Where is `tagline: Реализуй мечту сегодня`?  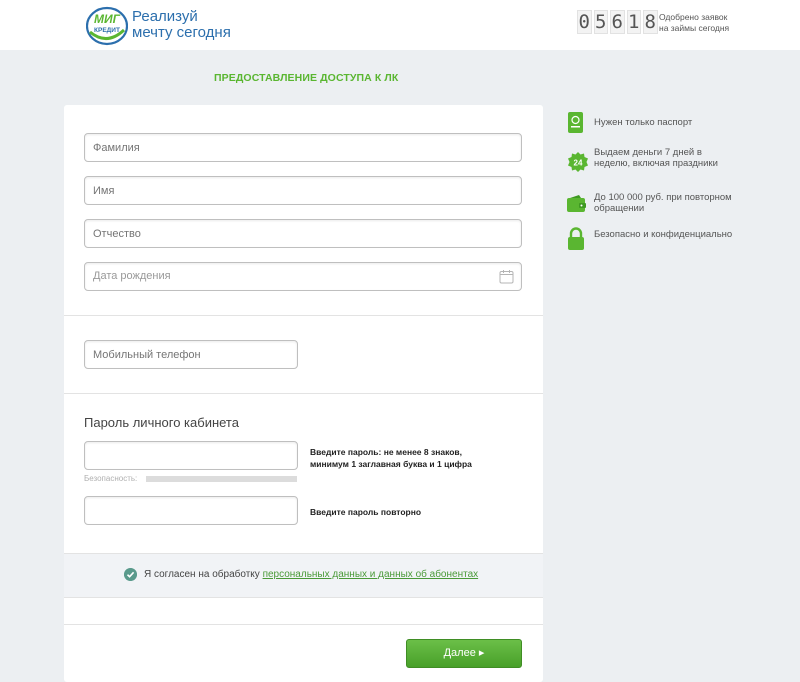
tagline: Реализуй мечту сегодня is located at coordinates (181, 25).